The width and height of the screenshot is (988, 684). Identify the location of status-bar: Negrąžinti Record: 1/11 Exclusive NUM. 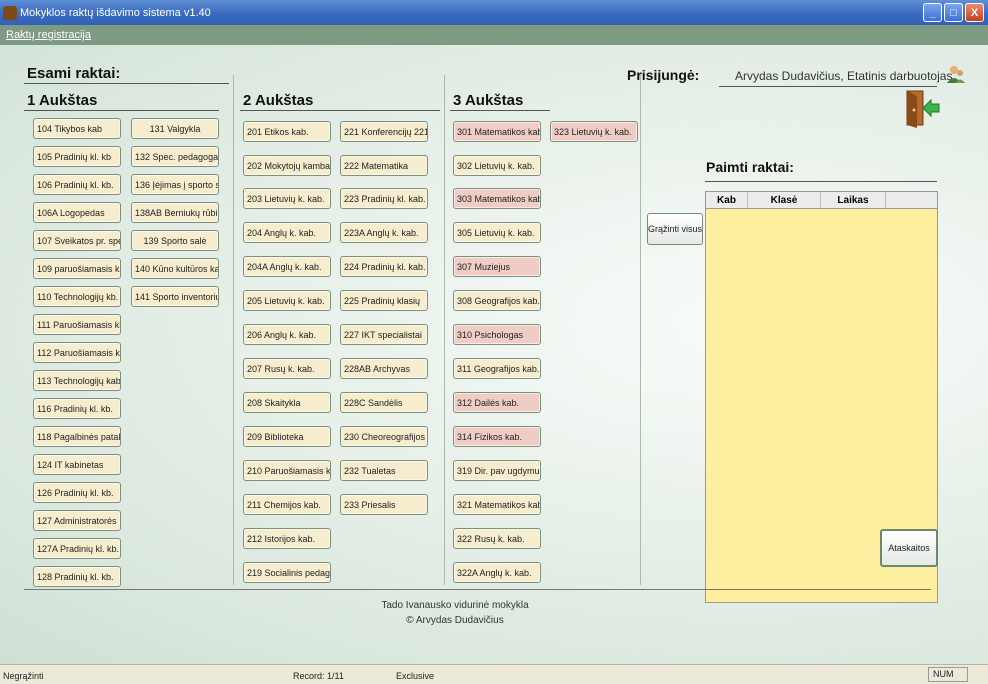
(494, 674).